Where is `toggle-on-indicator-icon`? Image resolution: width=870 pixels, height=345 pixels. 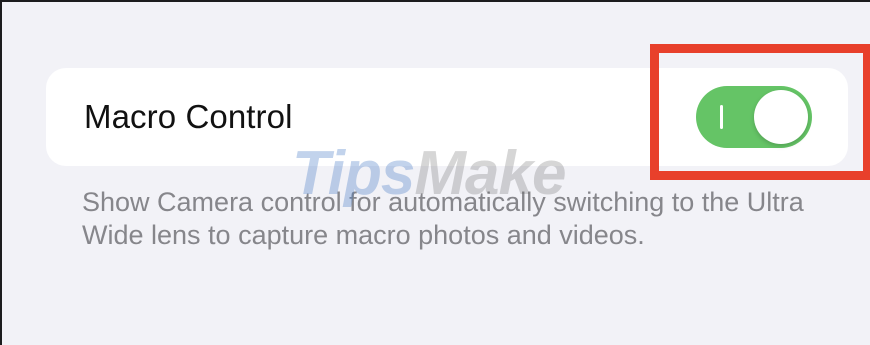
toggle-on-indicator-icon is located at coordinates (721, 117).